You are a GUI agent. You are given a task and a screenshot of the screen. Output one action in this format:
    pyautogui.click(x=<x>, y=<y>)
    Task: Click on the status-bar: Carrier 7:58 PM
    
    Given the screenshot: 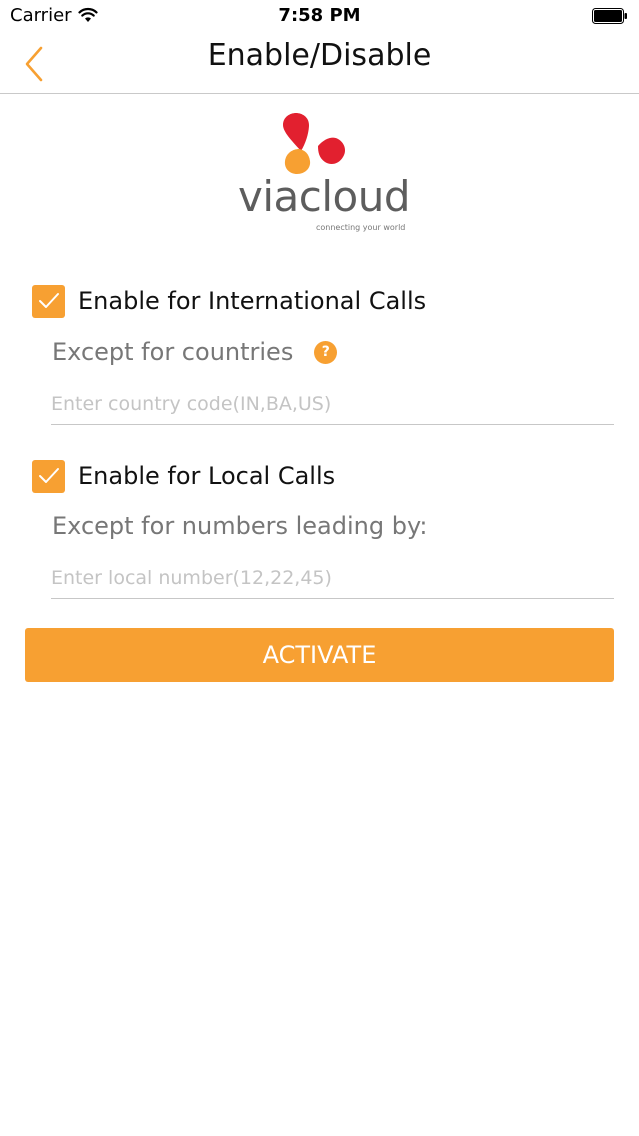 What is the action you would take?
    pyautogui.click(x=319, y=17)
    